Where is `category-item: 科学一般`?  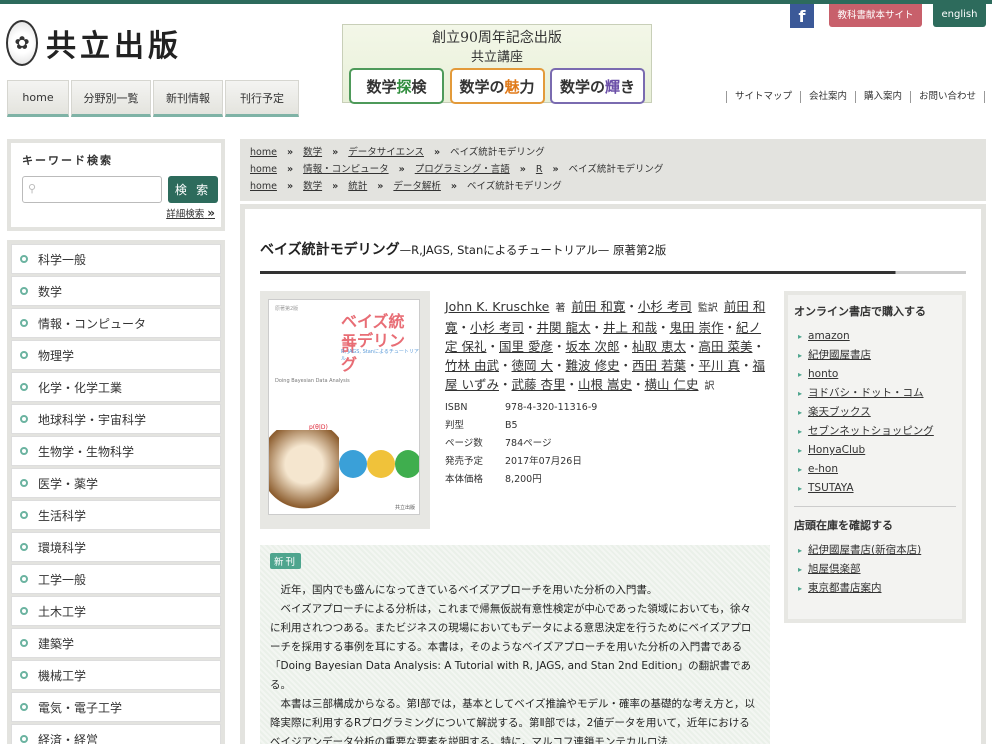
category-item: 科学一般 is located at coordinates (116, 259).